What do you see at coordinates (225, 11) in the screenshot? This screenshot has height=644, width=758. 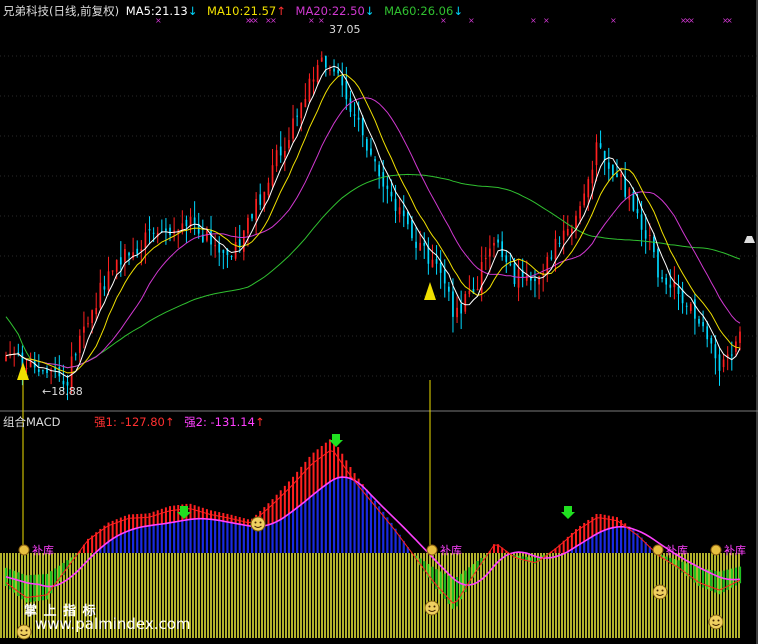 I see `ma10-label: MA10:` at bounding box center [225, 11].